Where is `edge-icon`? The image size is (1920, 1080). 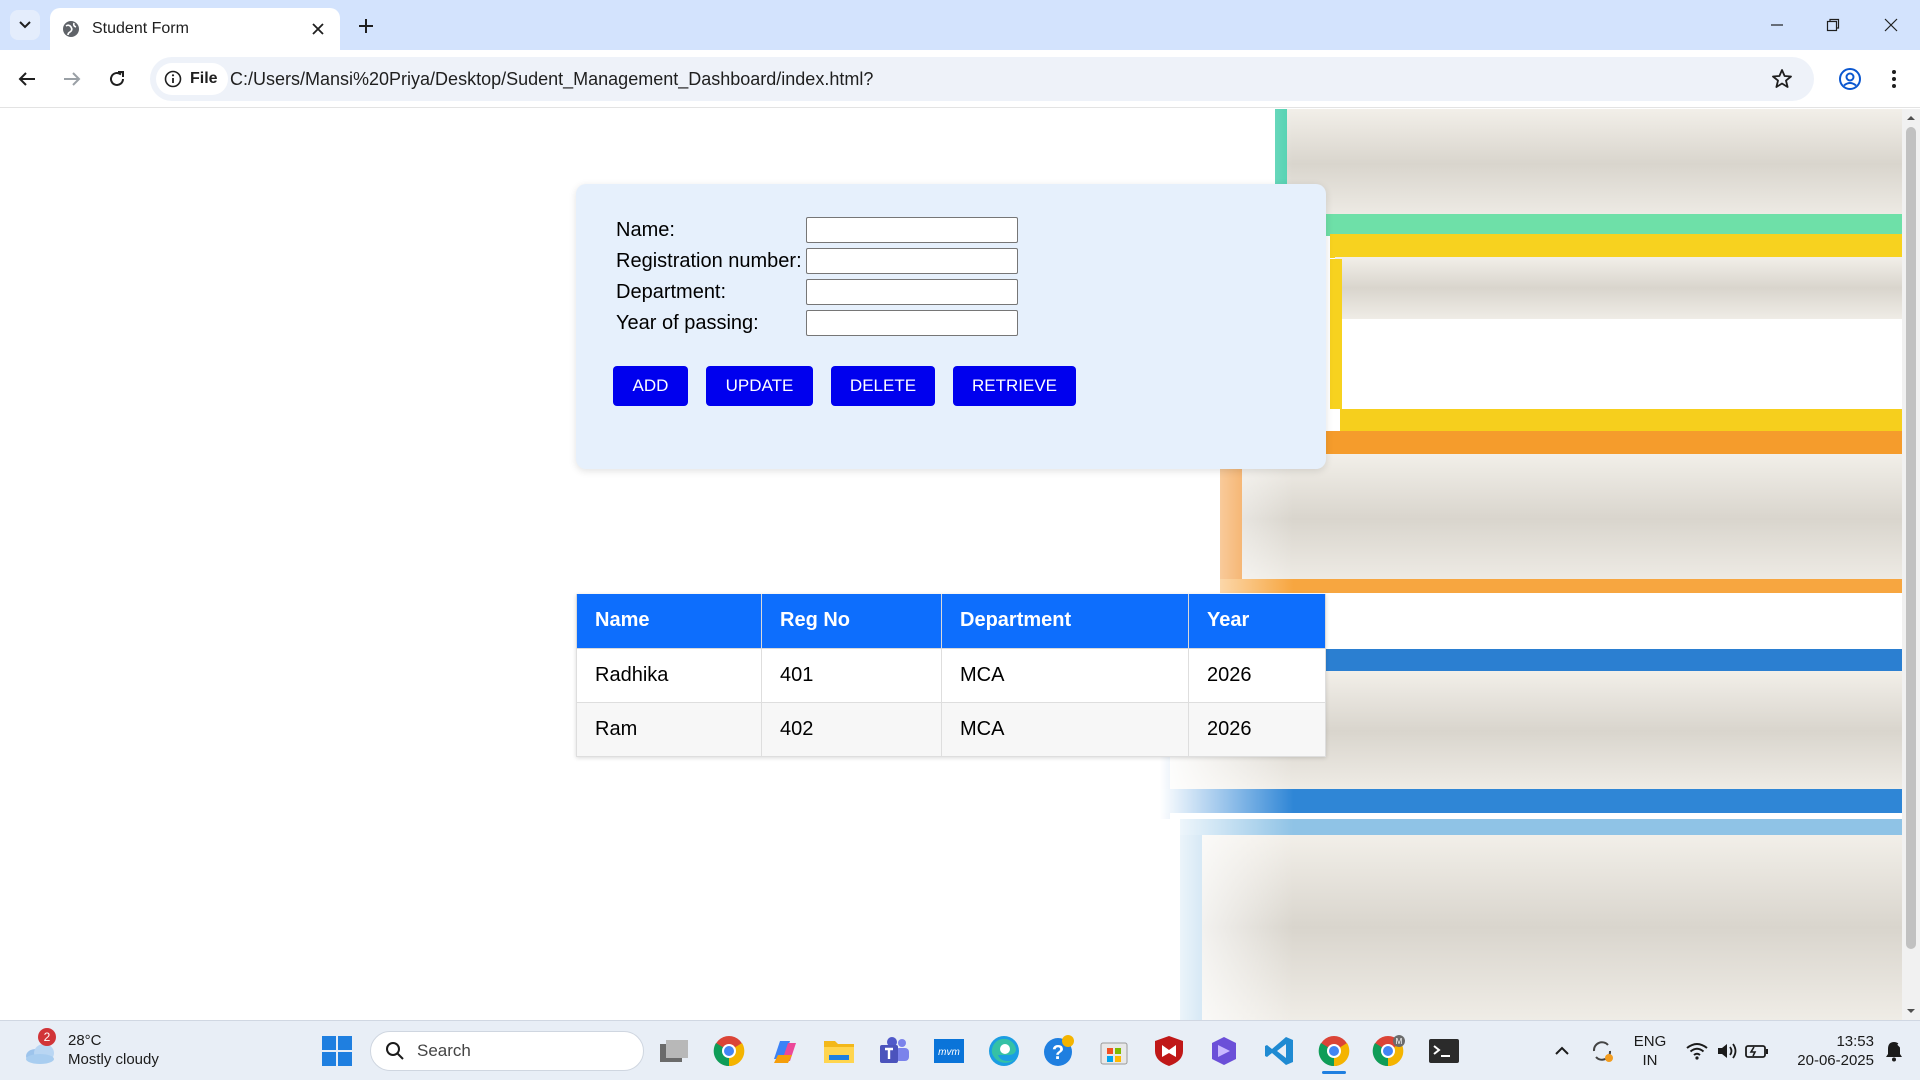 edge-icon is located at coordinates (1004, 1051).